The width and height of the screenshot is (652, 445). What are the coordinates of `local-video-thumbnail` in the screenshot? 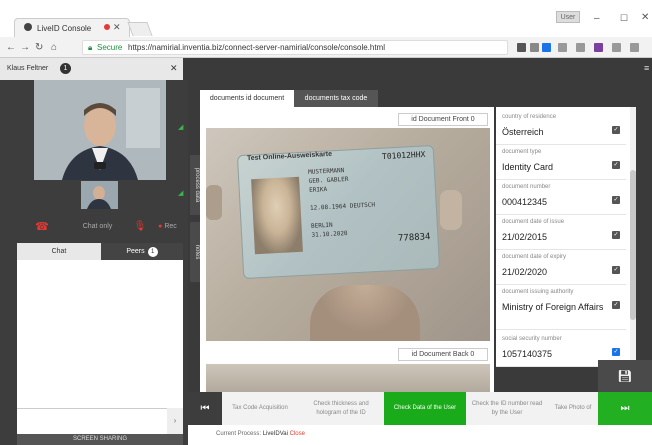 It's located at (99, 195).